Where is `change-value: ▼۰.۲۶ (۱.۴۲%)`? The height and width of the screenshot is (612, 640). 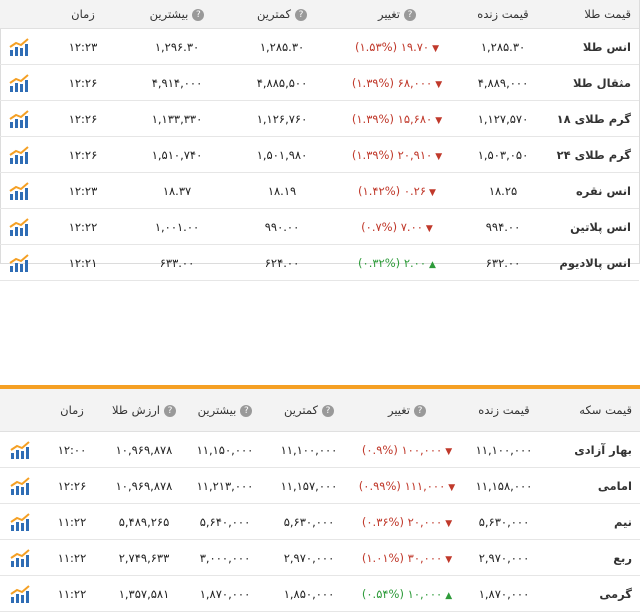 change-value: ▼۰.۲۶ (۱.۴۲%) is located at coordinates (397, 190).